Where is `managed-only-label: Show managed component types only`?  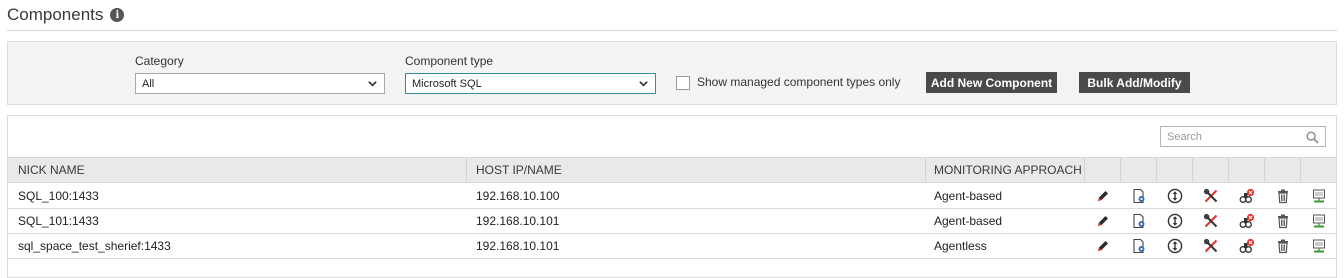
managed-only-label: Show managed component types only is located at coordinates (798, 82).